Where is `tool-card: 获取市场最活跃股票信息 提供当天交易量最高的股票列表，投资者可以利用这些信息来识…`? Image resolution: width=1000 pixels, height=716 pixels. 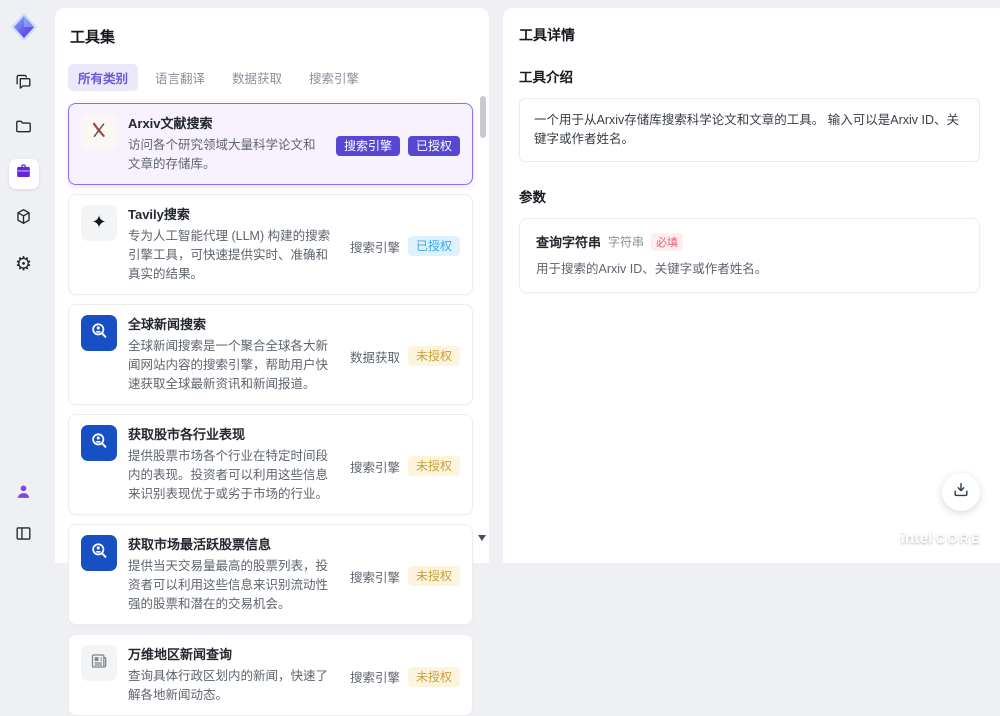
tool-card: 获取市场最活跃股票信息 提供当天交易量最高的股票列表，投资者可以利用这些信息来识… is located at coordinates (270, 574).